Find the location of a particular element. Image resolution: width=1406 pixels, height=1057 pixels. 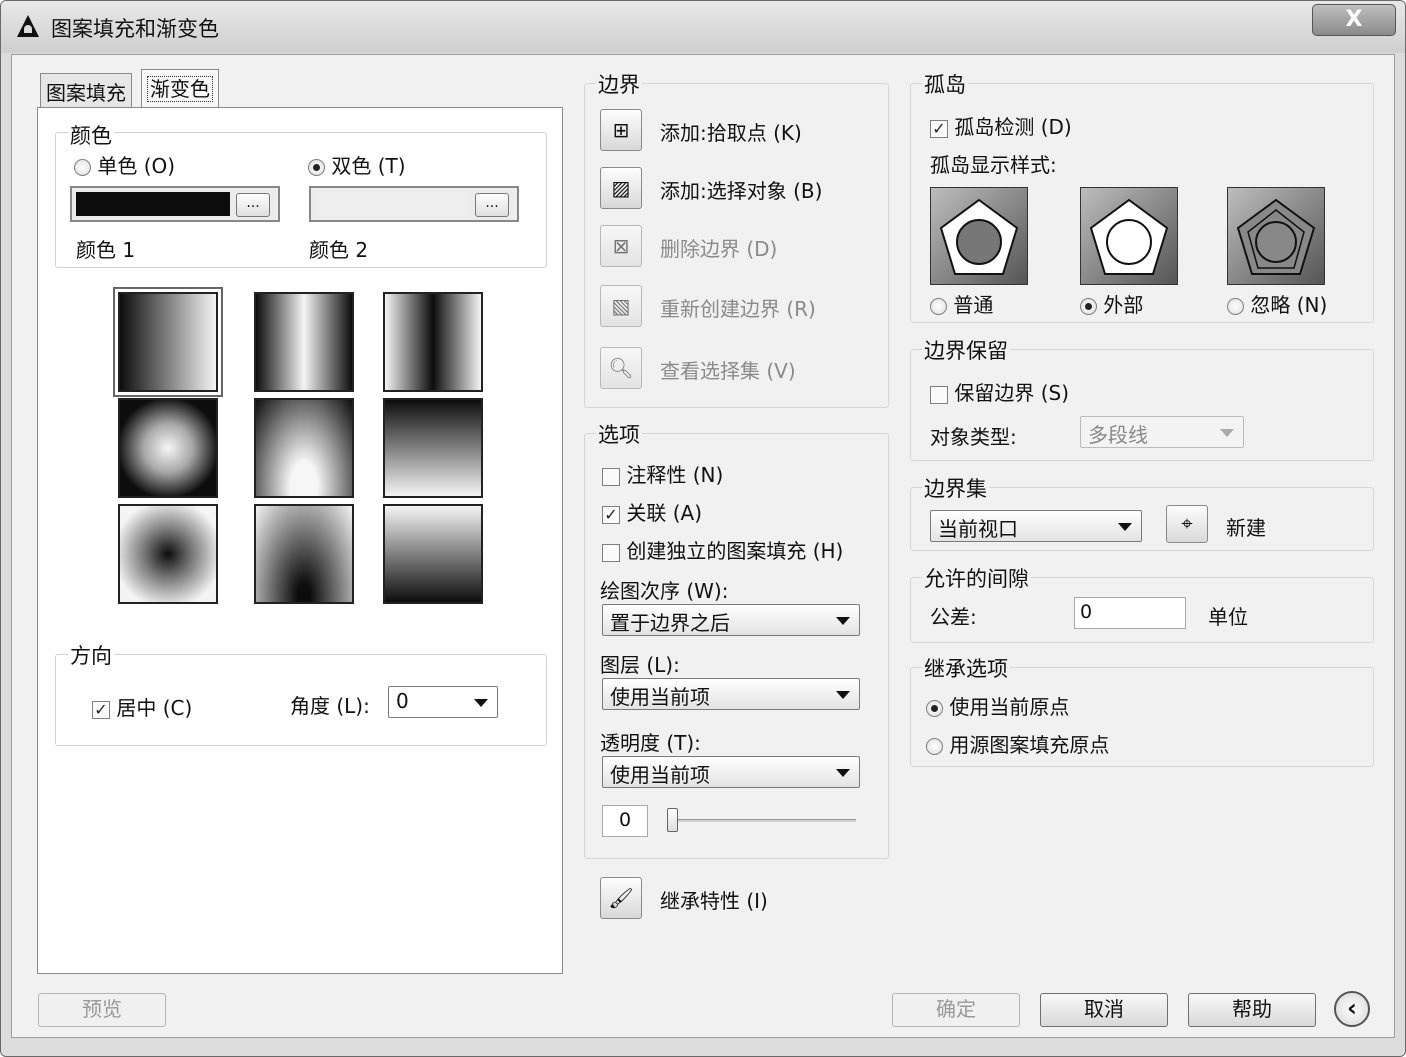

single-color-option: 单色 (O) is located at coordinates (124, 164).